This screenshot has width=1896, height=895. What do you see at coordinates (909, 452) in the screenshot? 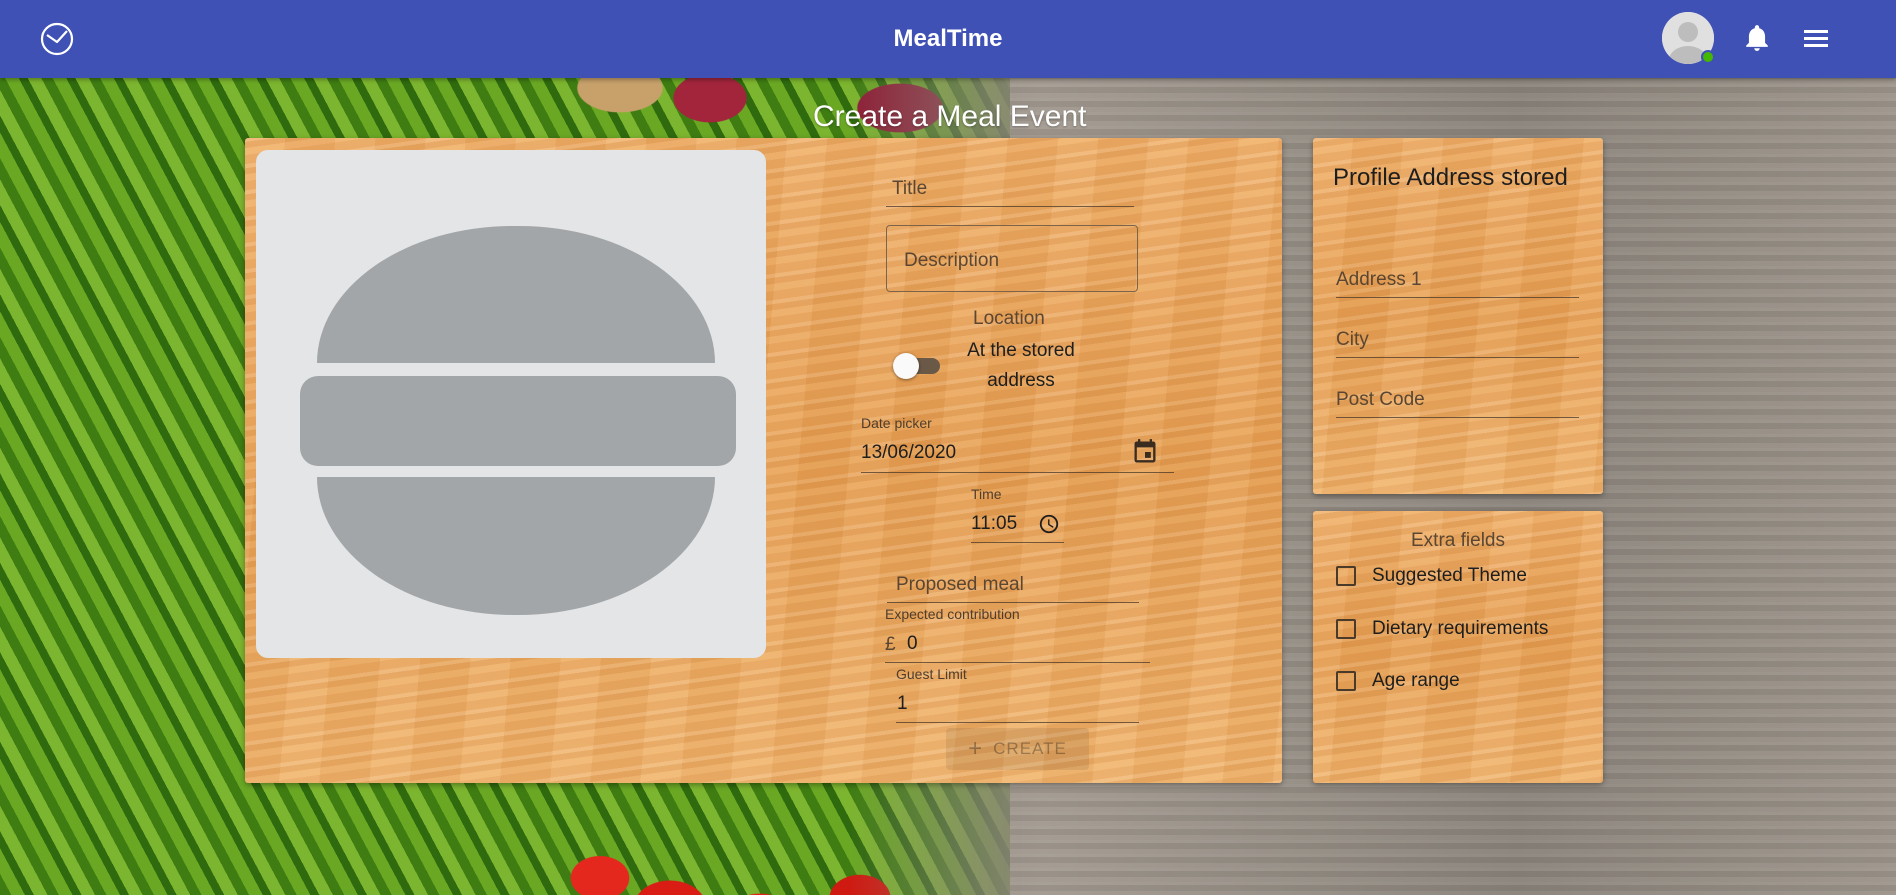
I see `date-value: 13/06/2020` at bounding box center [909, 452].